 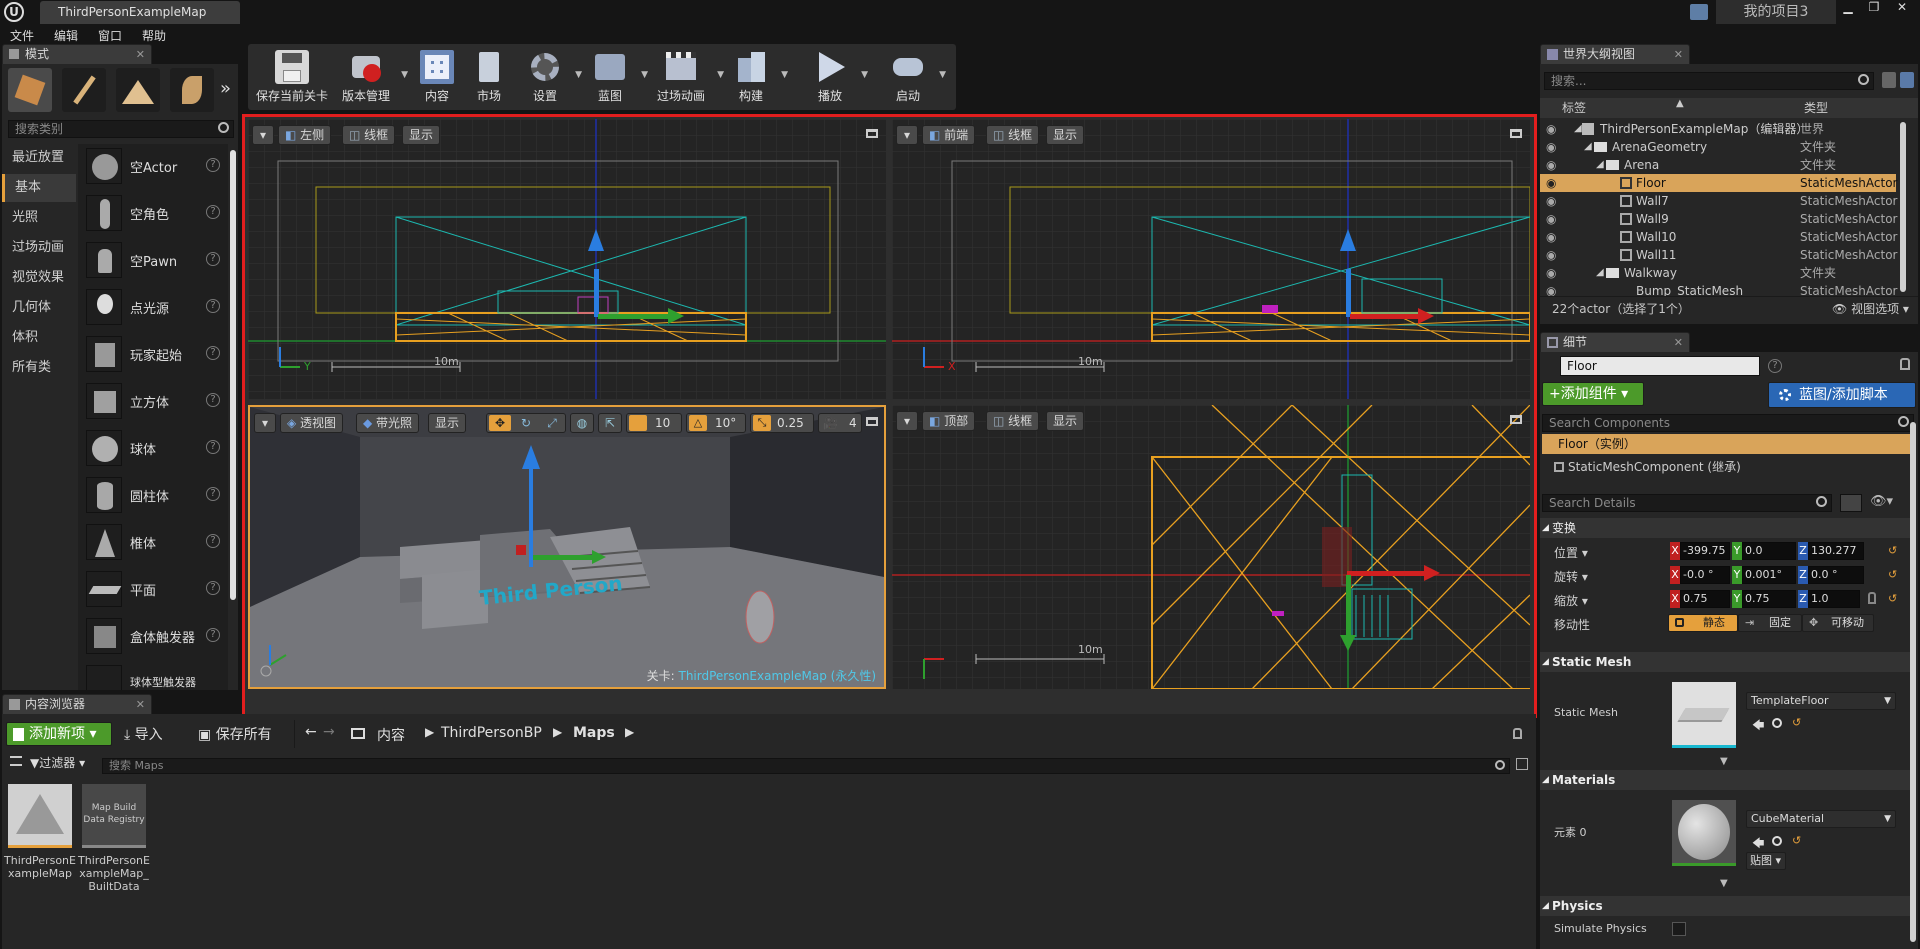 I want to click on place-item-cube: 立方体?, so click(x=153, y=401).